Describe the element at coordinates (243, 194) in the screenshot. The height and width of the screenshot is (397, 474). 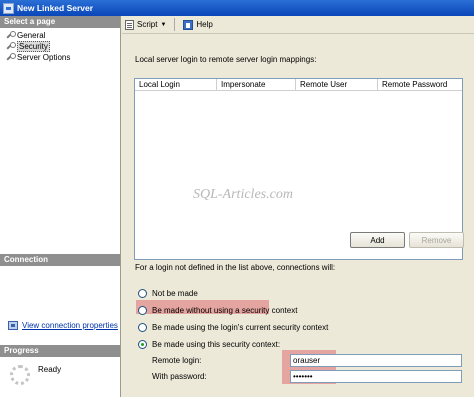
I see `watermark: SQL-Articles.com` at that location.